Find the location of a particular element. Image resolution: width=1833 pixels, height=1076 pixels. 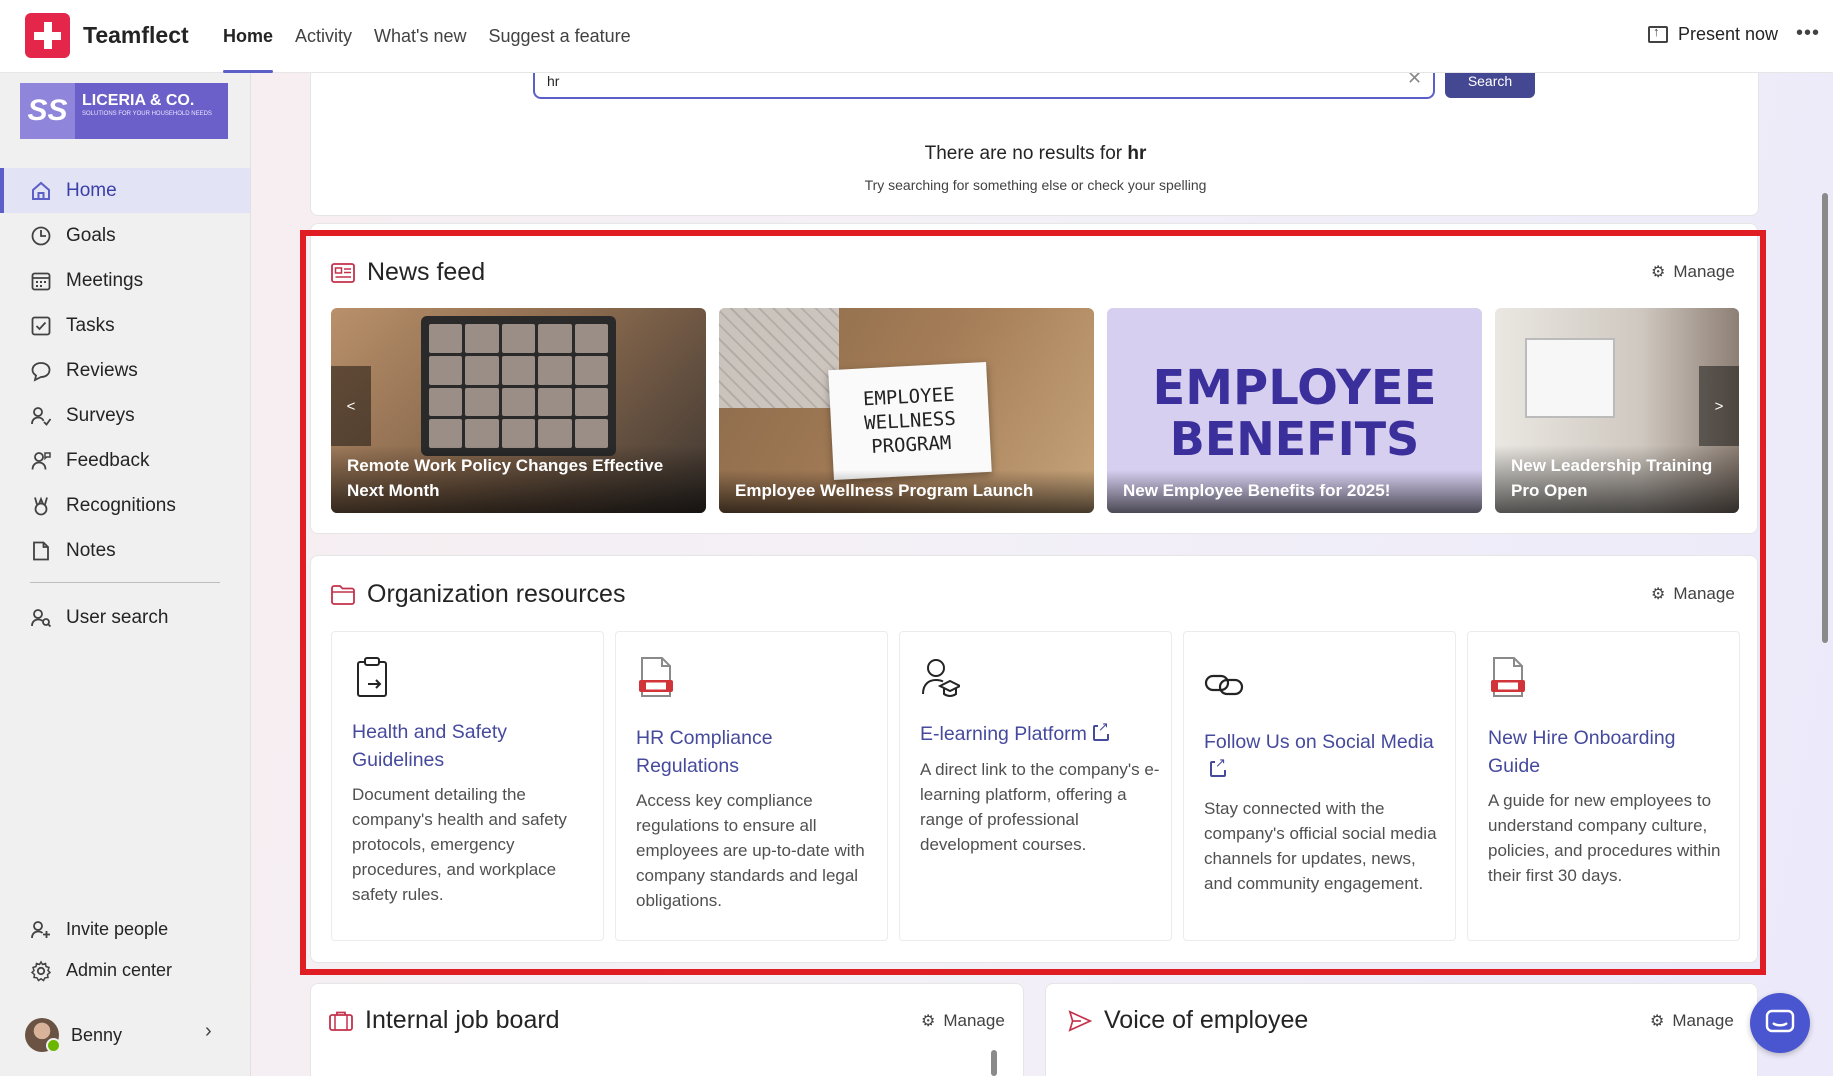

sidebar-secondary: User search is located at coordinates (125, 617).